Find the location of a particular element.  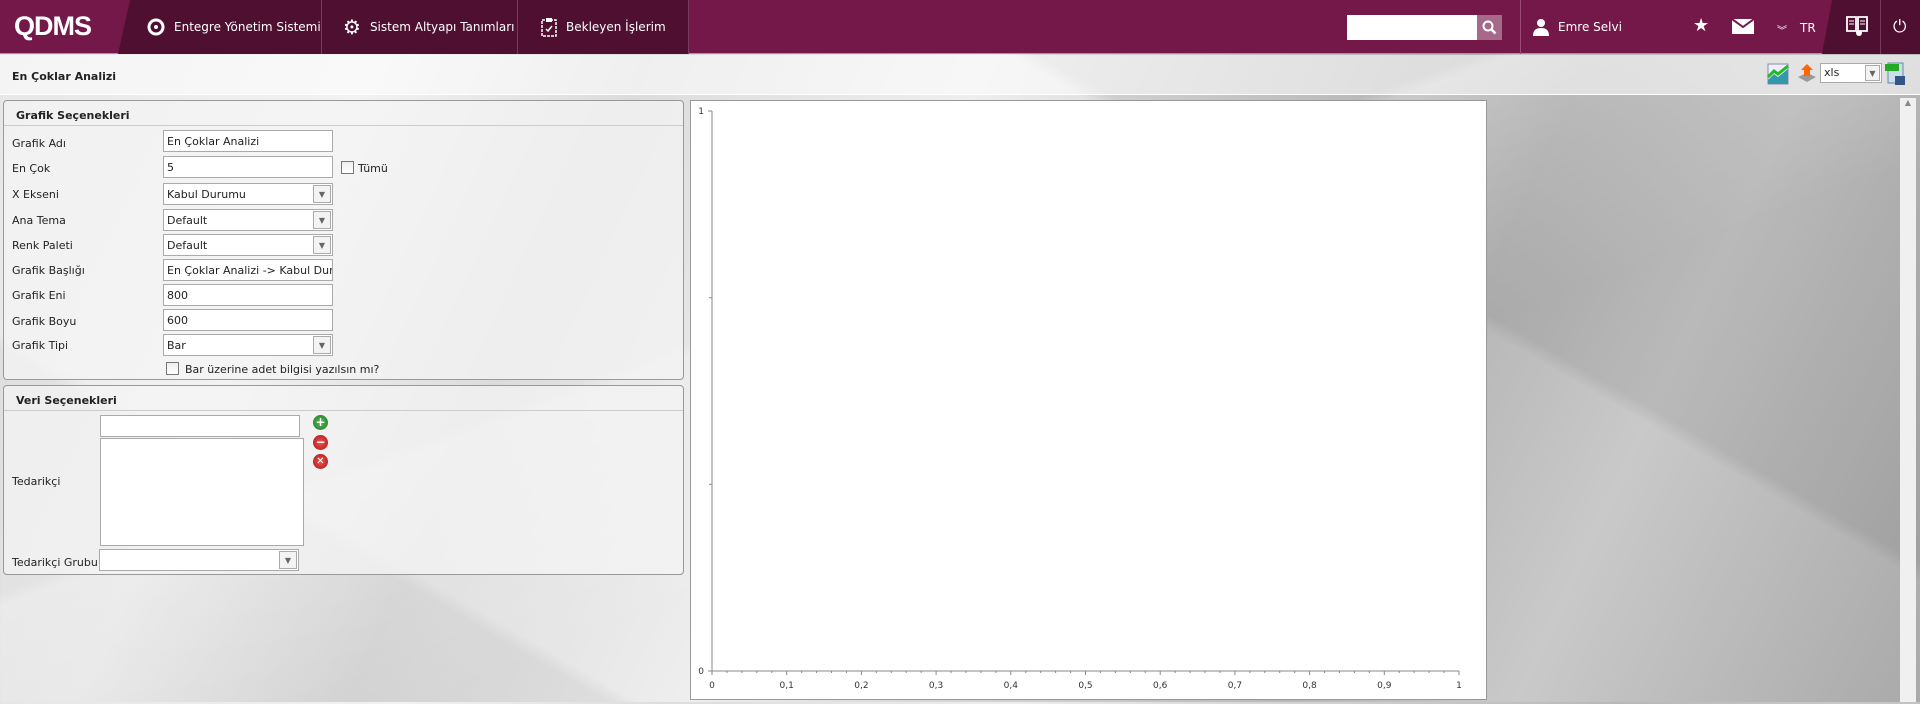

manual-book-icon is located at coordinates (1857, 26).